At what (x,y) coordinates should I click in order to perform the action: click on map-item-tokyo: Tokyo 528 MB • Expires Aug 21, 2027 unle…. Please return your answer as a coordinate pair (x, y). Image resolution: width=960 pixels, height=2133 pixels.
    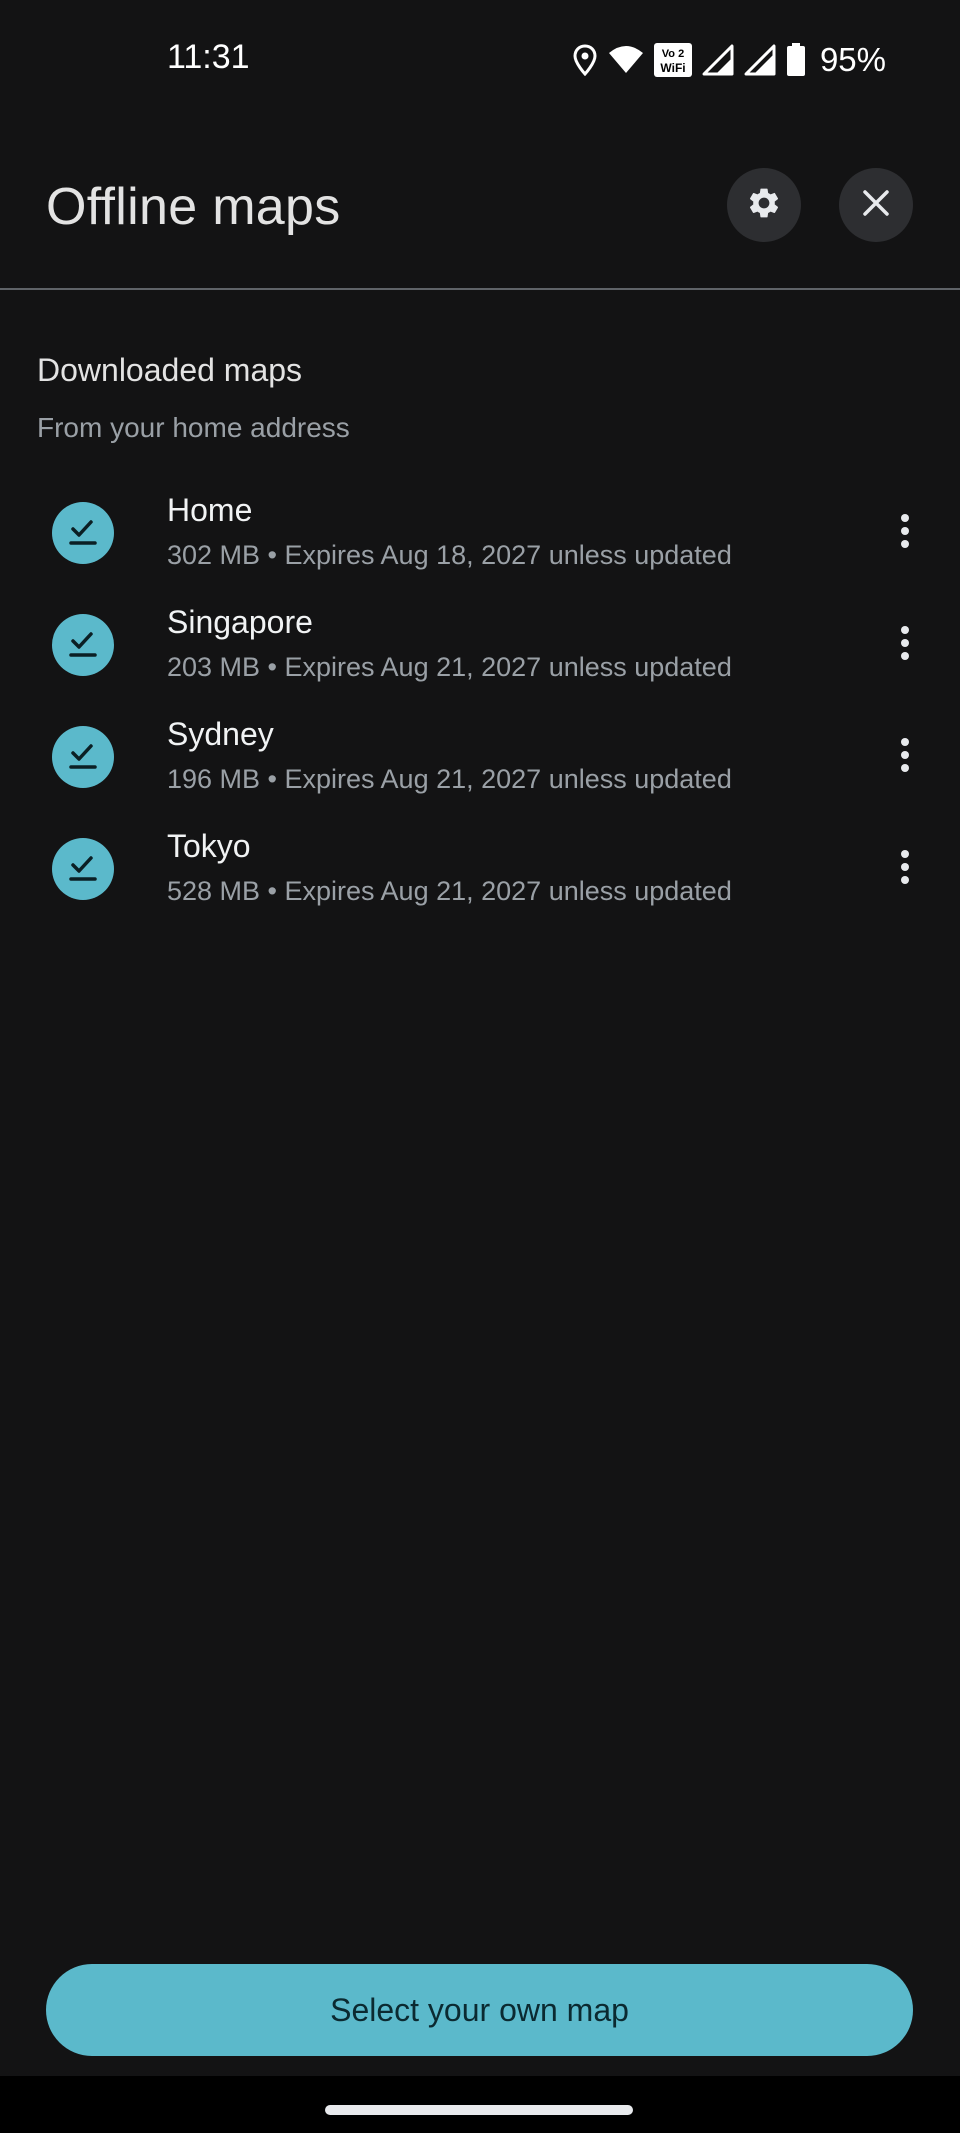
    Looking at the image, I should click on (480, 870).